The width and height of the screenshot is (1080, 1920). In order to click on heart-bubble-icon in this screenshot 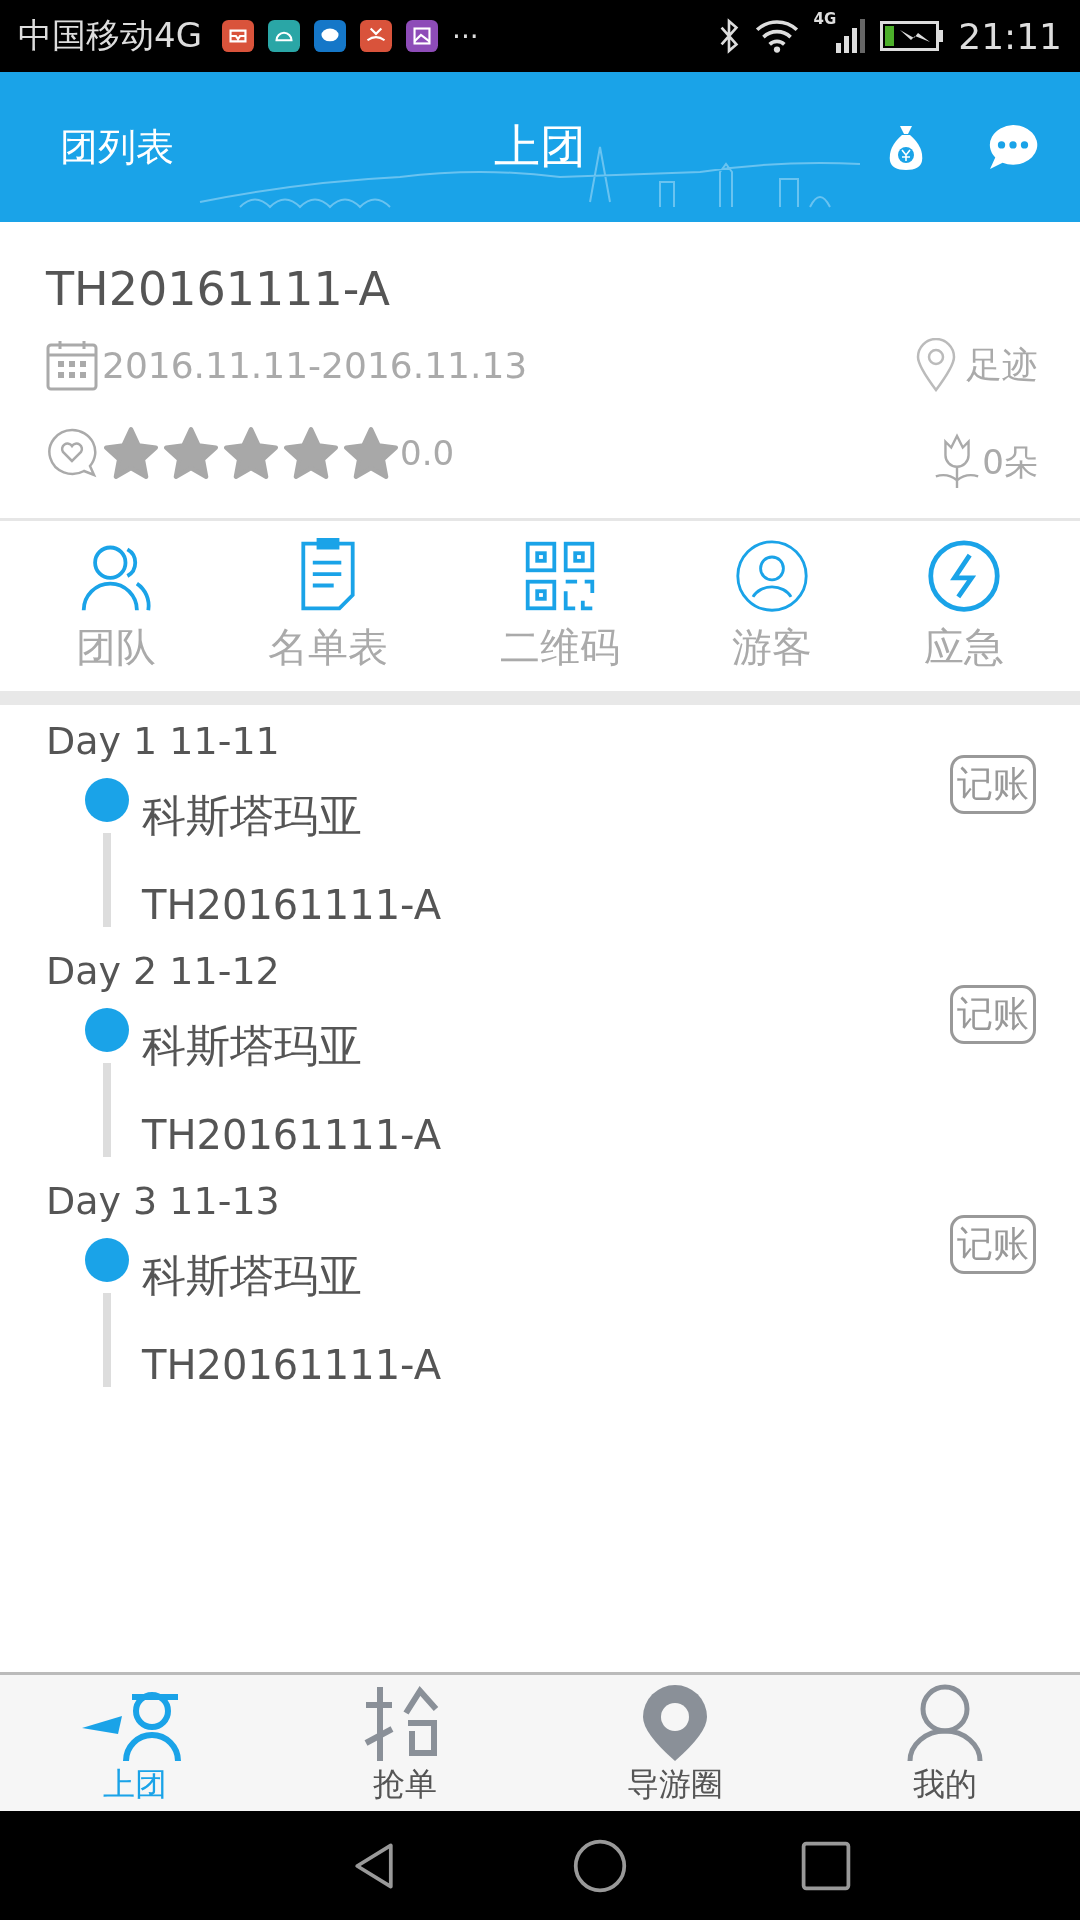, I will do `click(72, 453)`.